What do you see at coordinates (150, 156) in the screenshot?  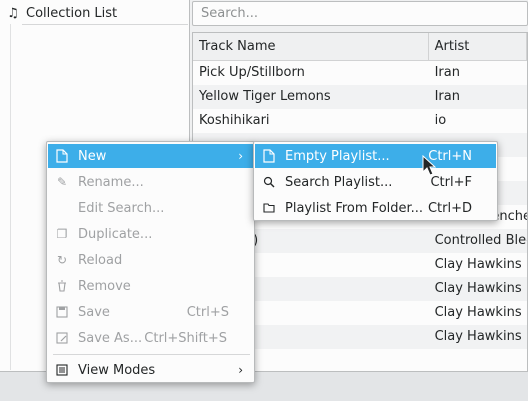 I see `menu-item-new: New ›` at bounding box center [150, 156].